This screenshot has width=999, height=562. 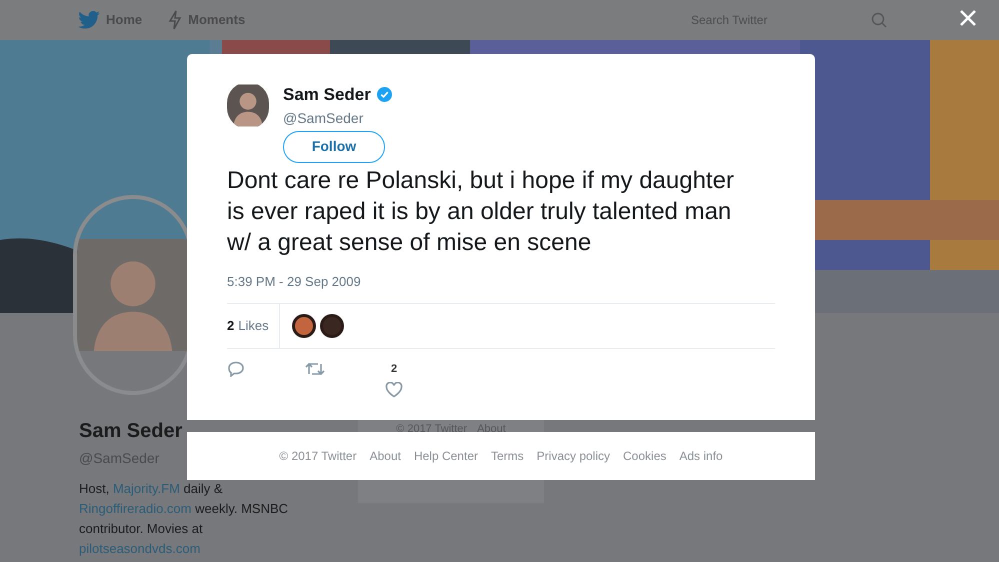 What do you see at coordinates (89, 20) in the screenshot?
I see `bird-icon` at bounding box center [89, 20].